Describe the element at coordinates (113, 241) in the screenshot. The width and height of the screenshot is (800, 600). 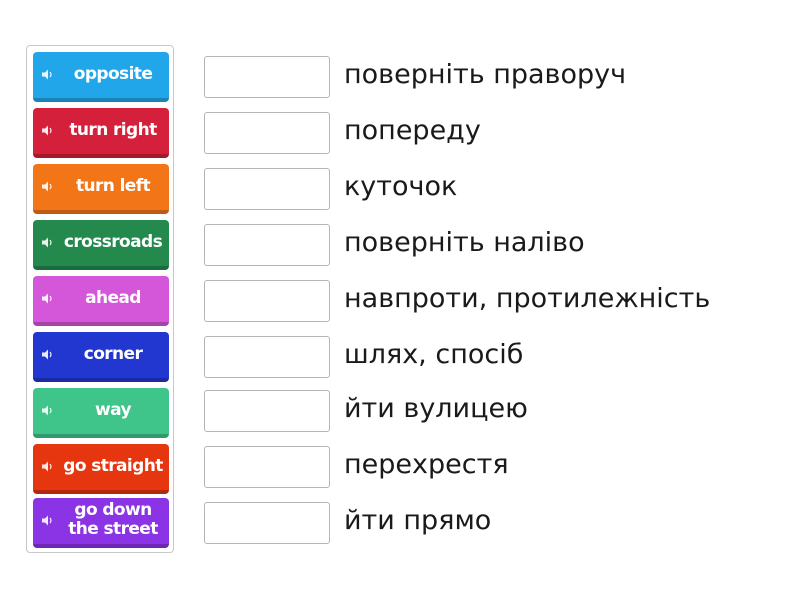
I see `tile-label: crossroads` at that location.